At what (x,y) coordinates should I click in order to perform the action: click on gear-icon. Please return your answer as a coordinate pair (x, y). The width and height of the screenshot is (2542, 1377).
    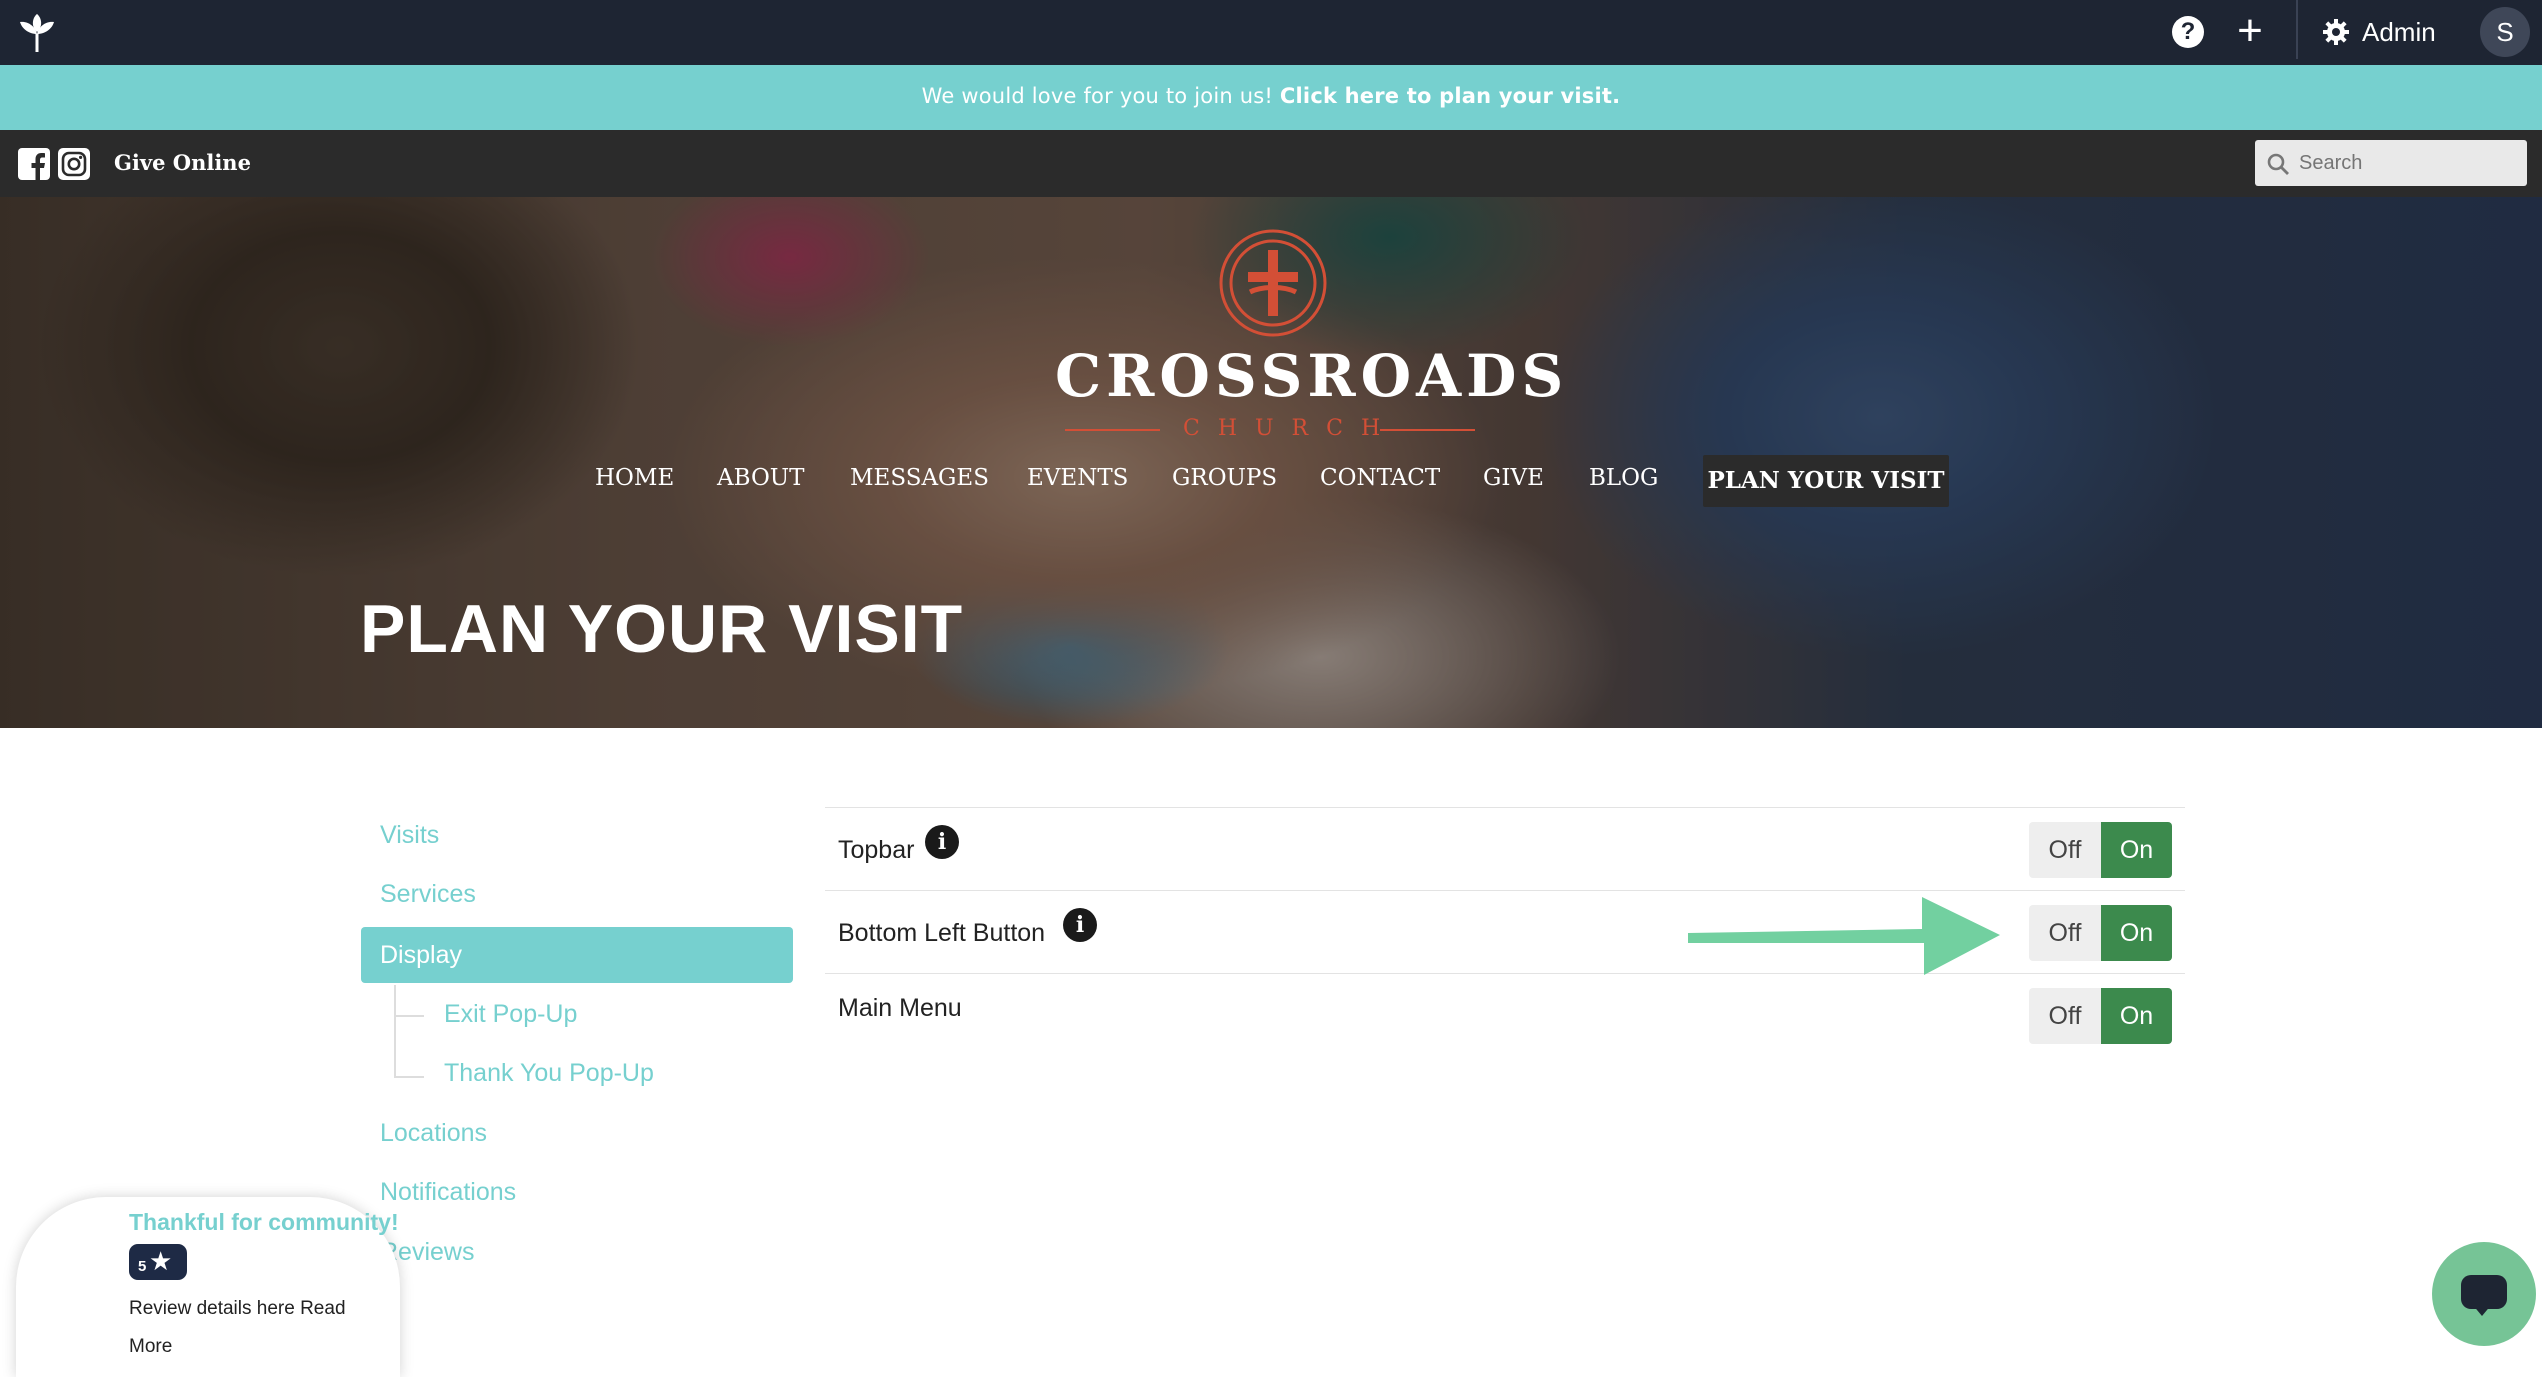
    Looking at the image, I should click on (2336, 32).